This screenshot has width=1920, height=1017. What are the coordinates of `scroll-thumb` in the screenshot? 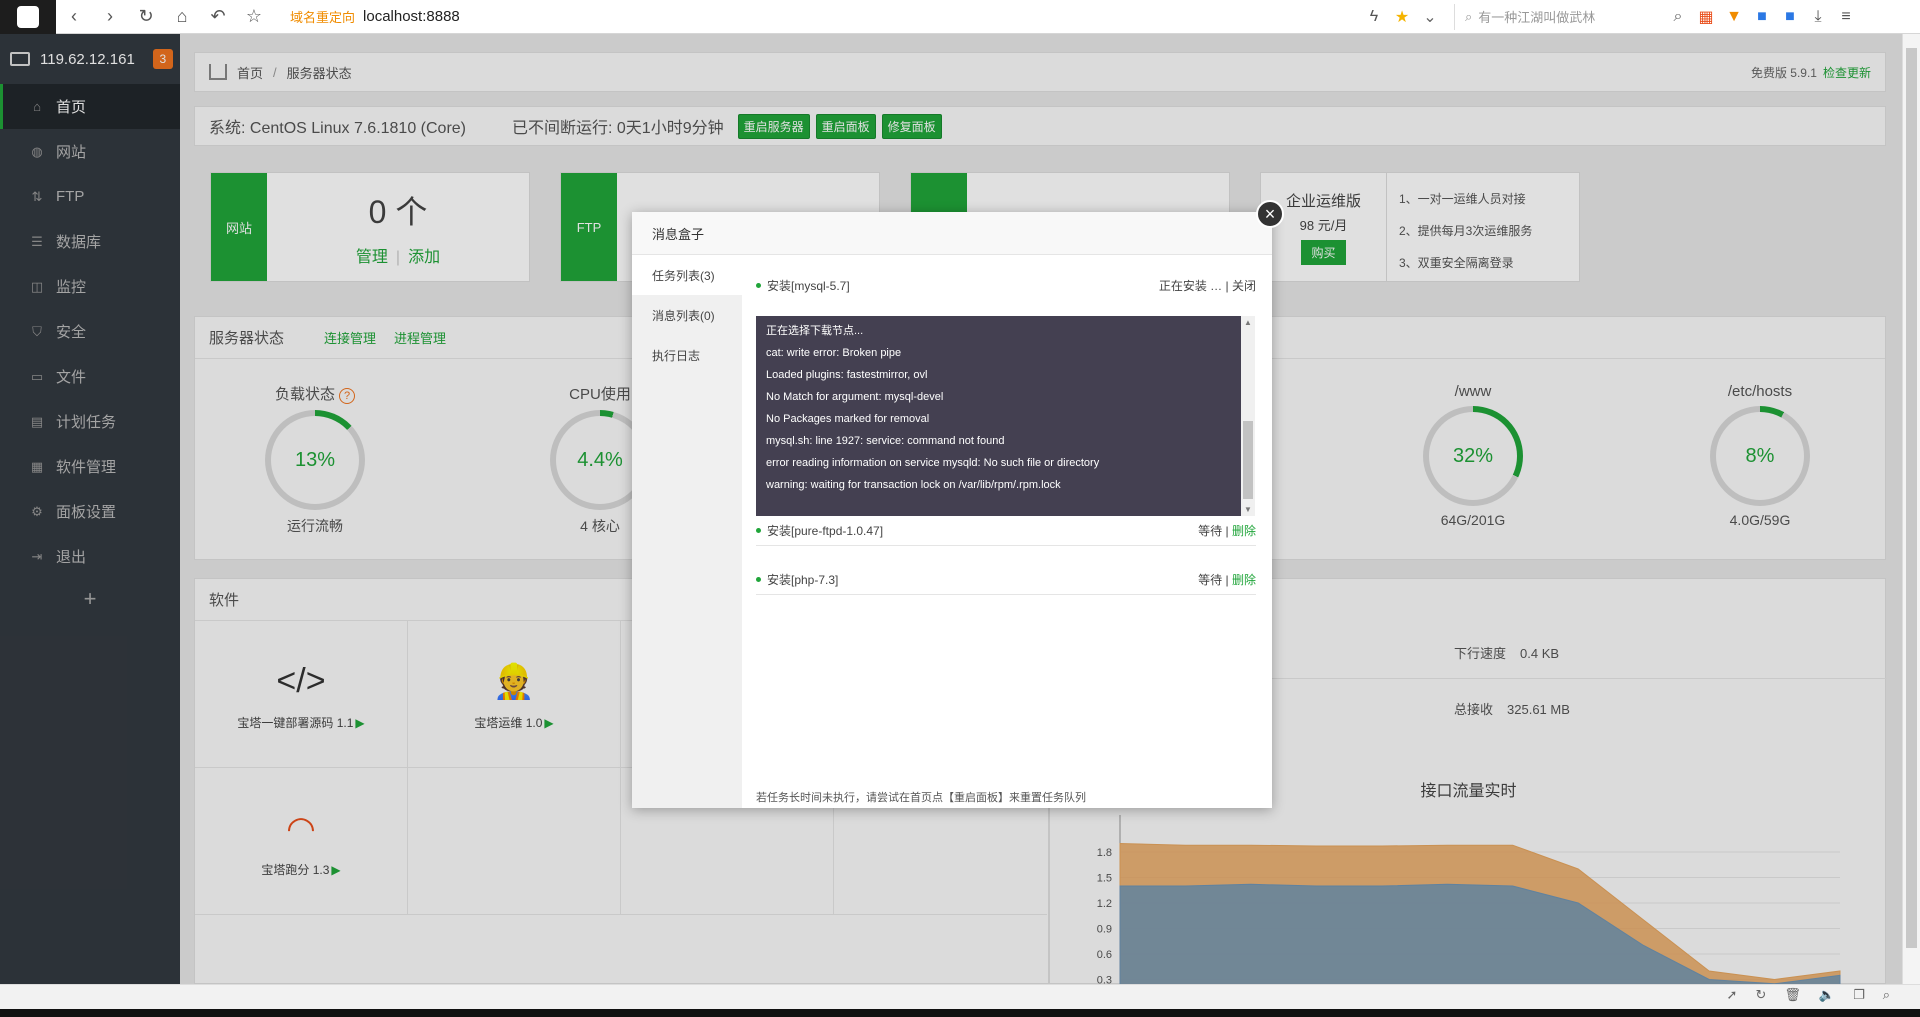 It's located at (1248, 460).